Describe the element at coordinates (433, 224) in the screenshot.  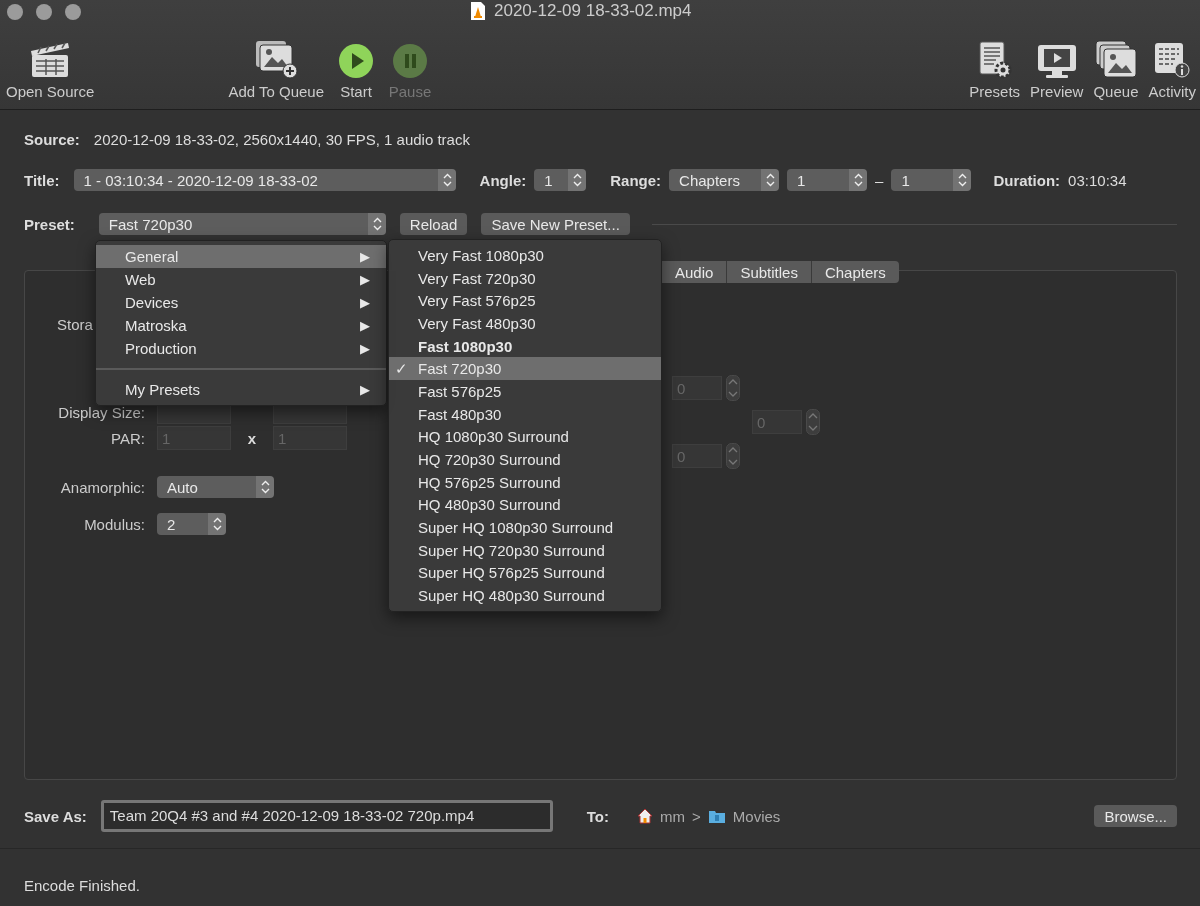
I see `preset-button: Reload` at that location.